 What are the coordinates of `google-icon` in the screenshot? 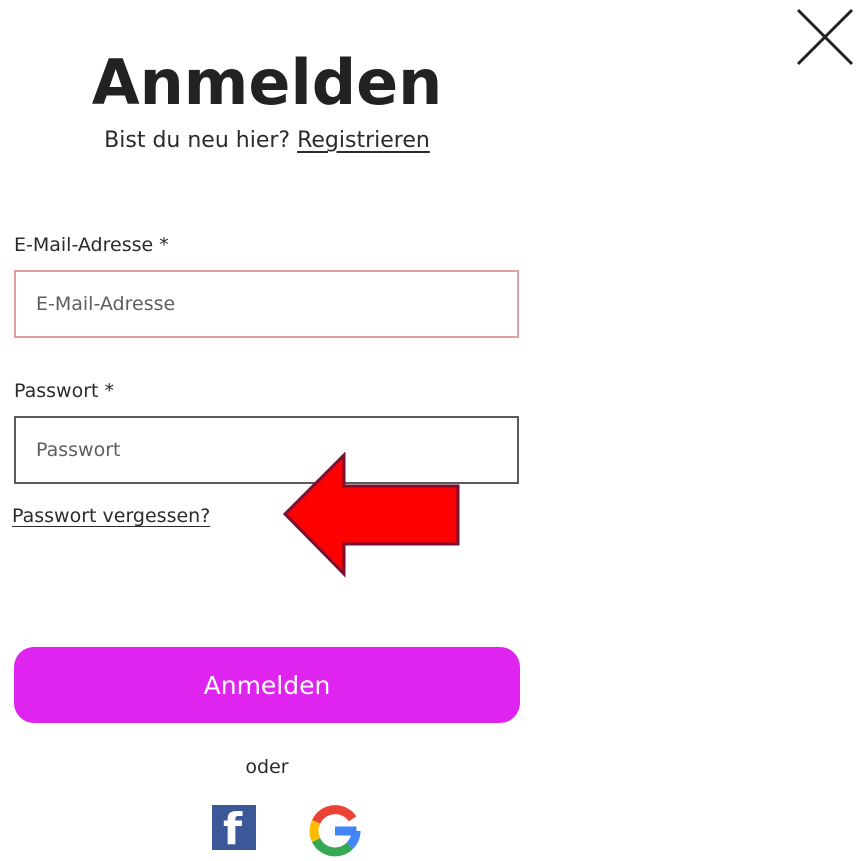 It's located at (335, 831).